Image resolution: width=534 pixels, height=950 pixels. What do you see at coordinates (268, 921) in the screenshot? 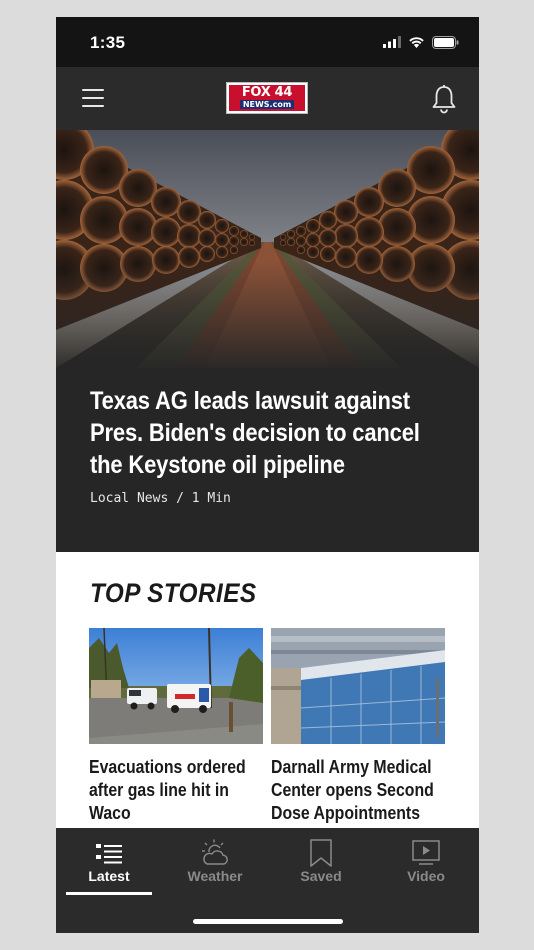
I see `home-indicator` at bounding box center [268, 921].